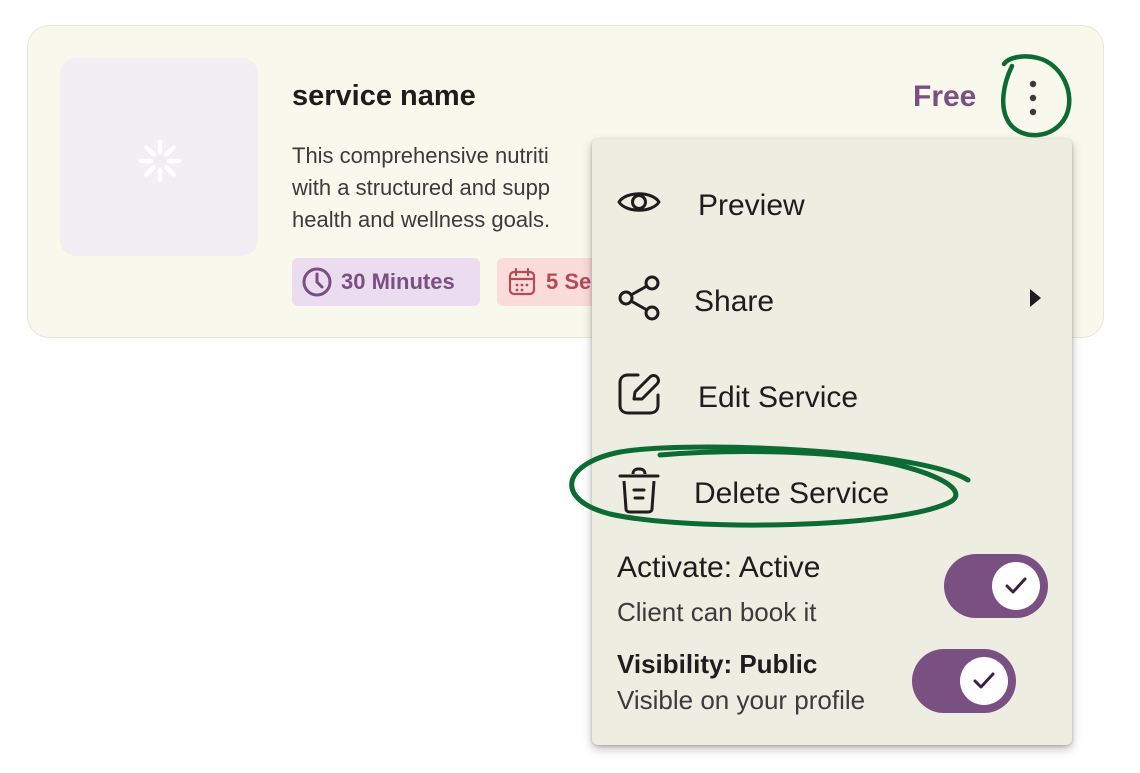 The image size is (1140, 773). What do you see at coordinates (569, 281) in the screenshot?
I see `sessions-label: 5 Se` at bounding box center [569, 281].